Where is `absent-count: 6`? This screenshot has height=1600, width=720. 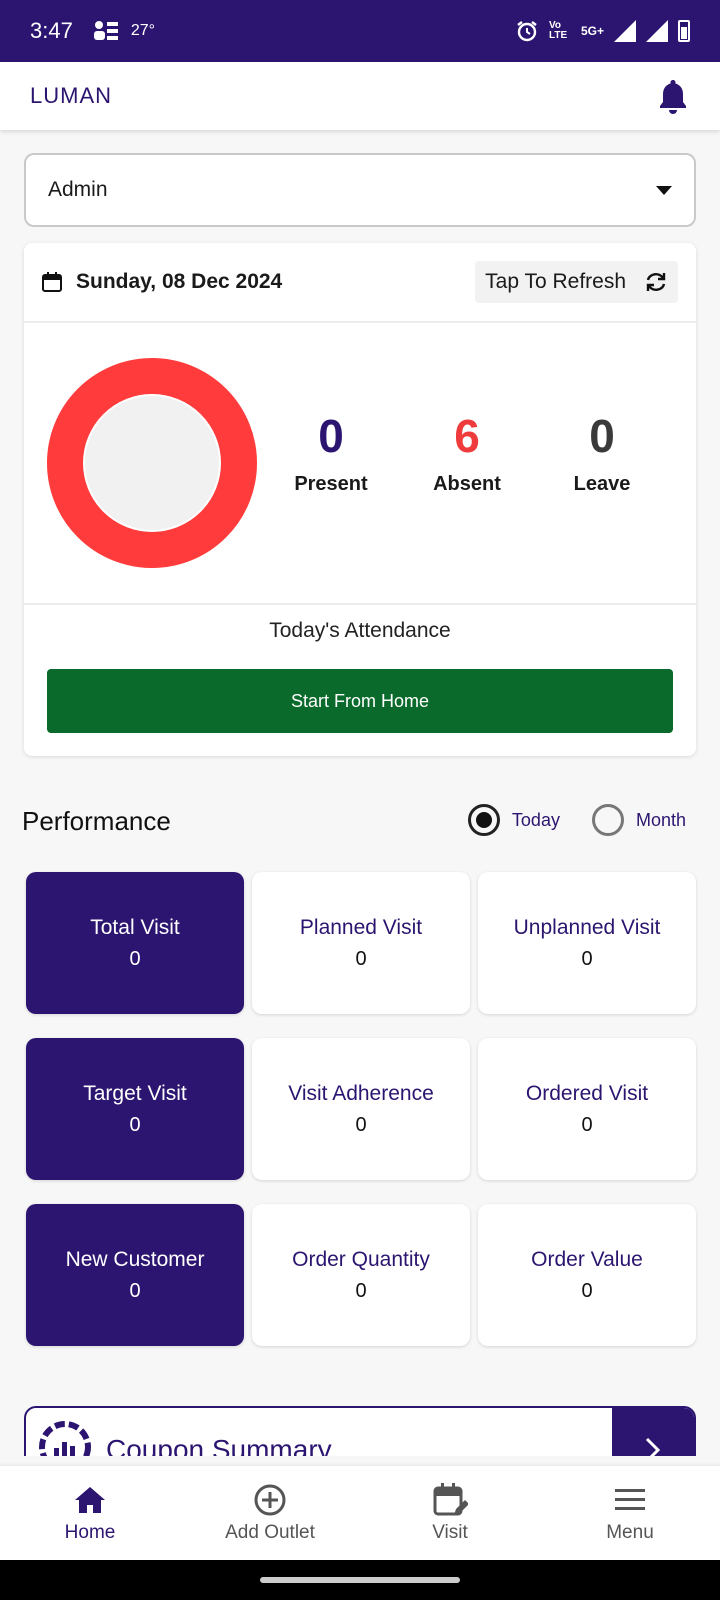 absent-count: 6 is located at coordinates (467, 436).